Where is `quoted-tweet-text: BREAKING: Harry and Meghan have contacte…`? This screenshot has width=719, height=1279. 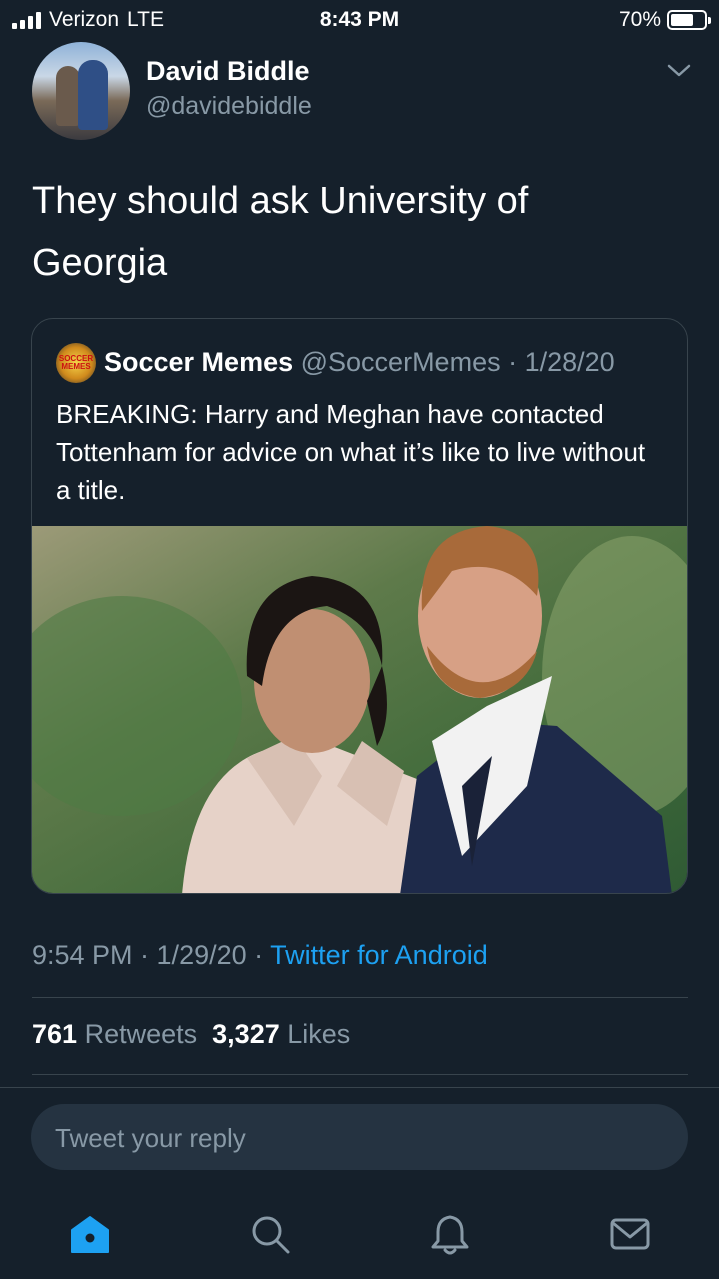
quoted-tweet-text: BREAKING: Harry and Meghan have contacte… is located at coordinates (351, 452).